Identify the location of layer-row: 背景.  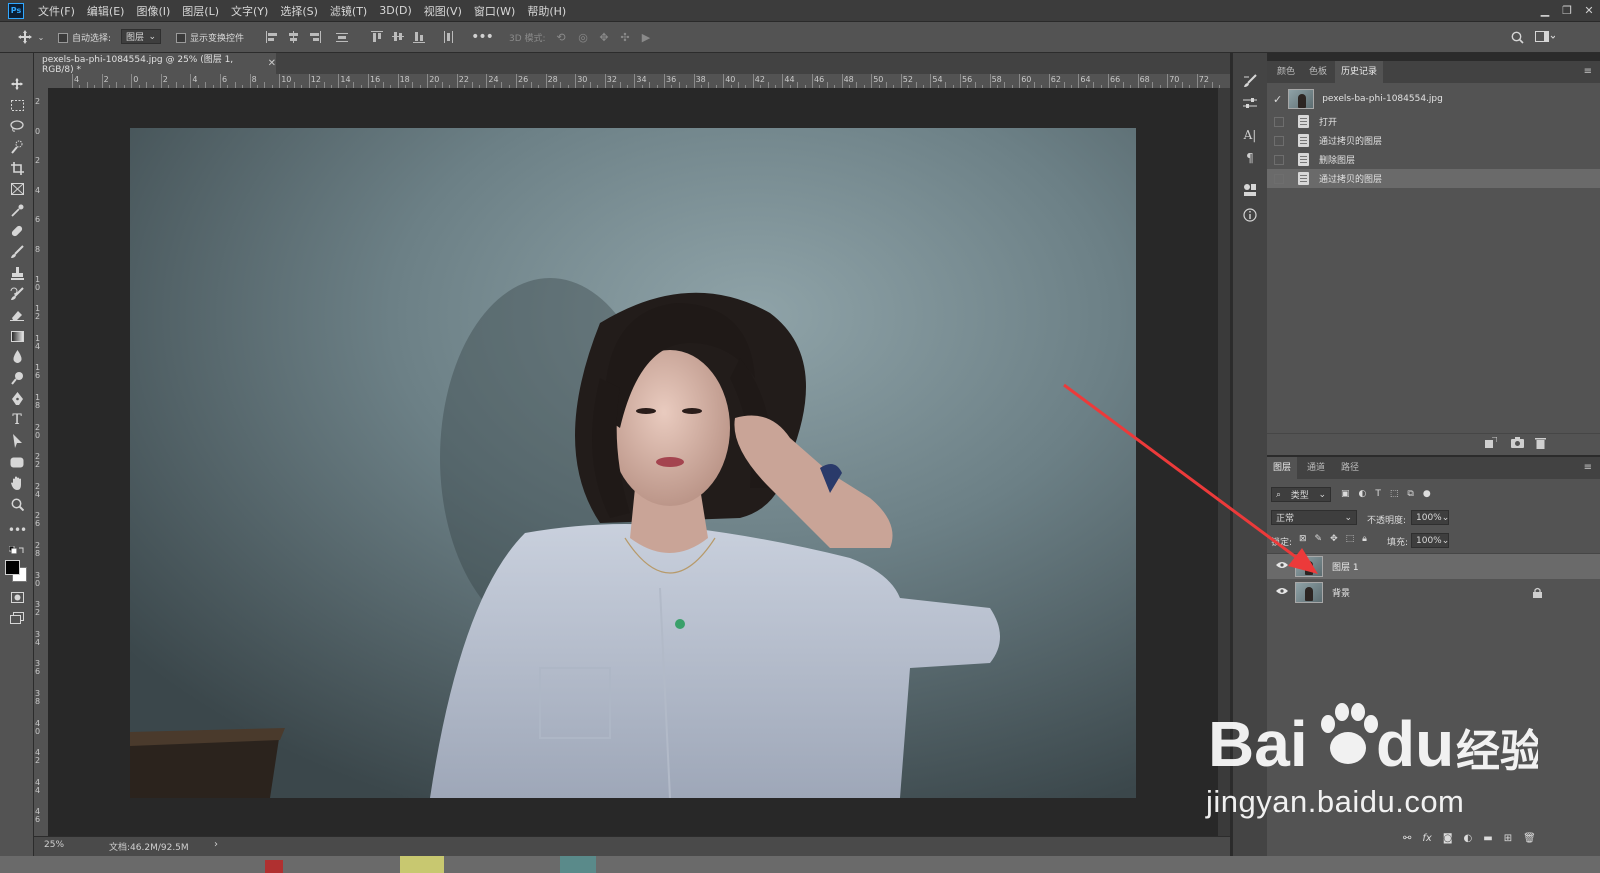
(1433, 592).